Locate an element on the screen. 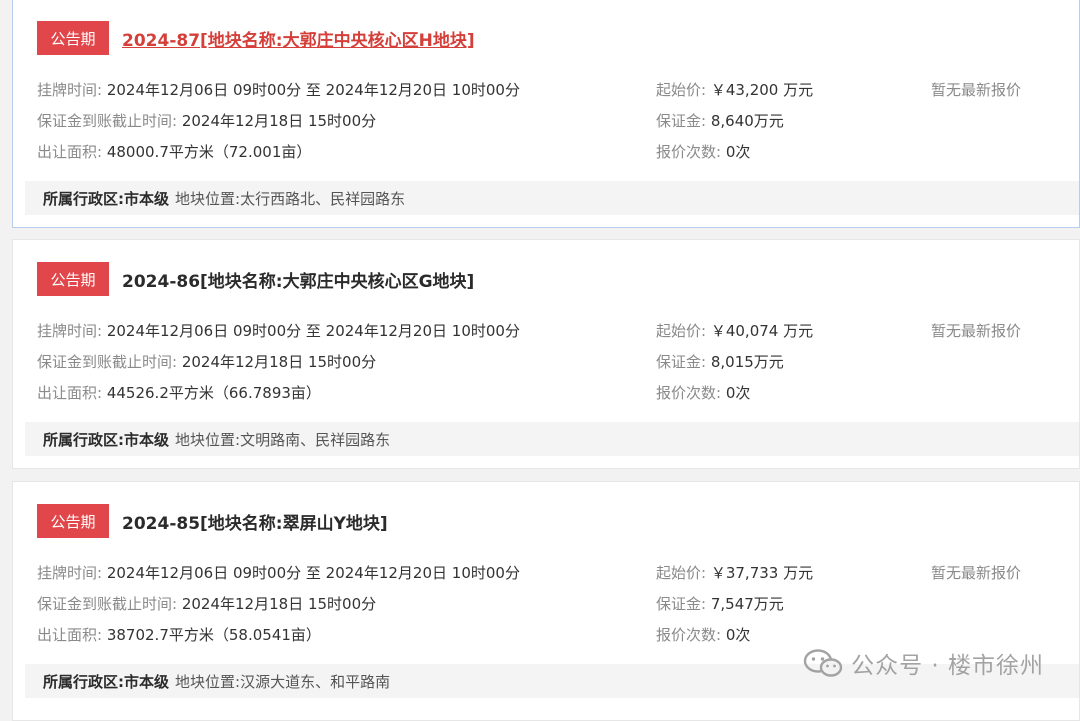  location-value: 太行西路北、民祥园路东 is located at coordinates (323, 198).